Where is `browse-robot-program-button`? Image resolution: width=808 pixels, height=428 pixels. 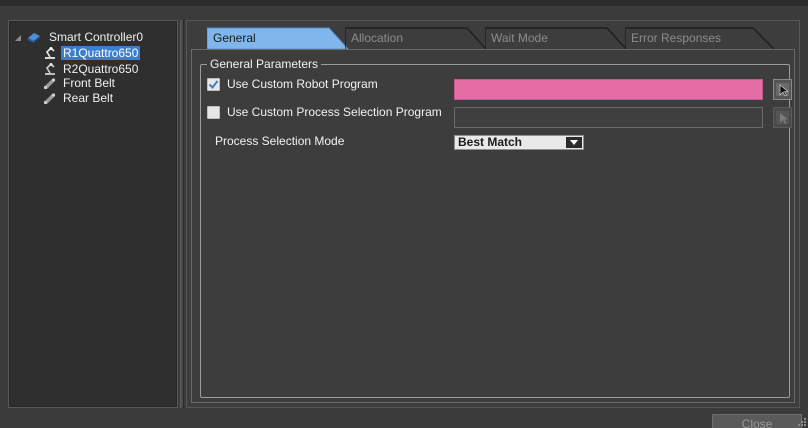
browse-robot-program-button is located at coordinates (782, 89).